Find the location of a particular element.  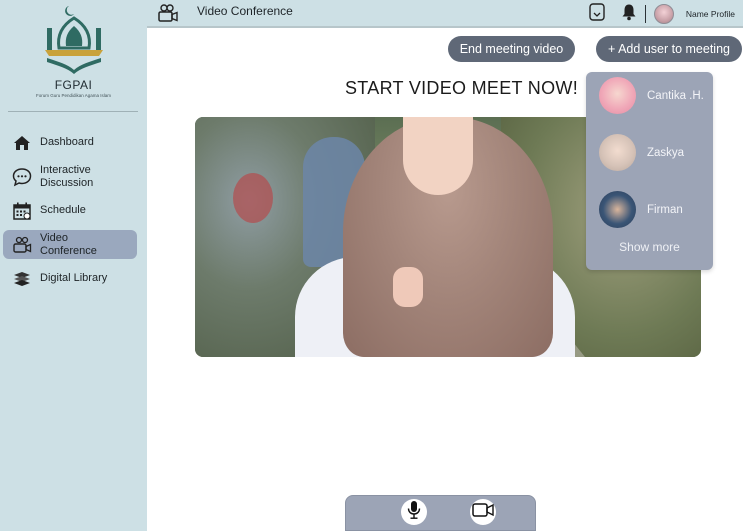

user-name: Cantika .H. is located at coordinates (675, 95).